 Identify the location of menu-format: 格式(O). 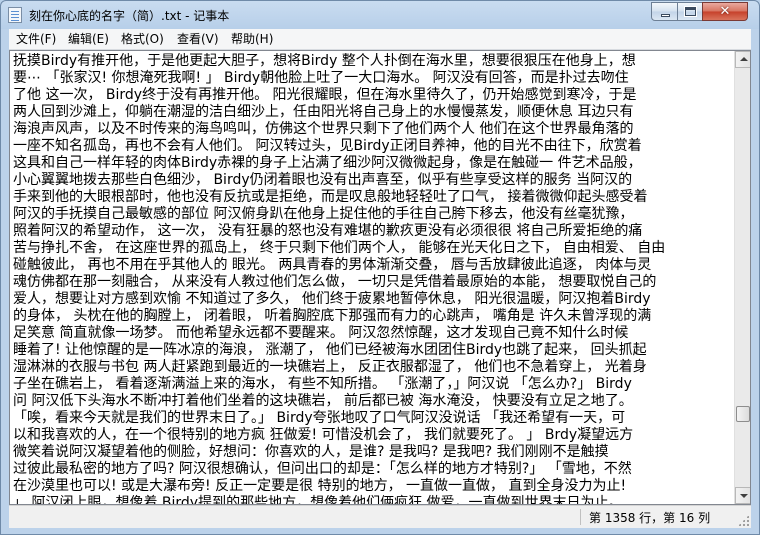
(142, 39).